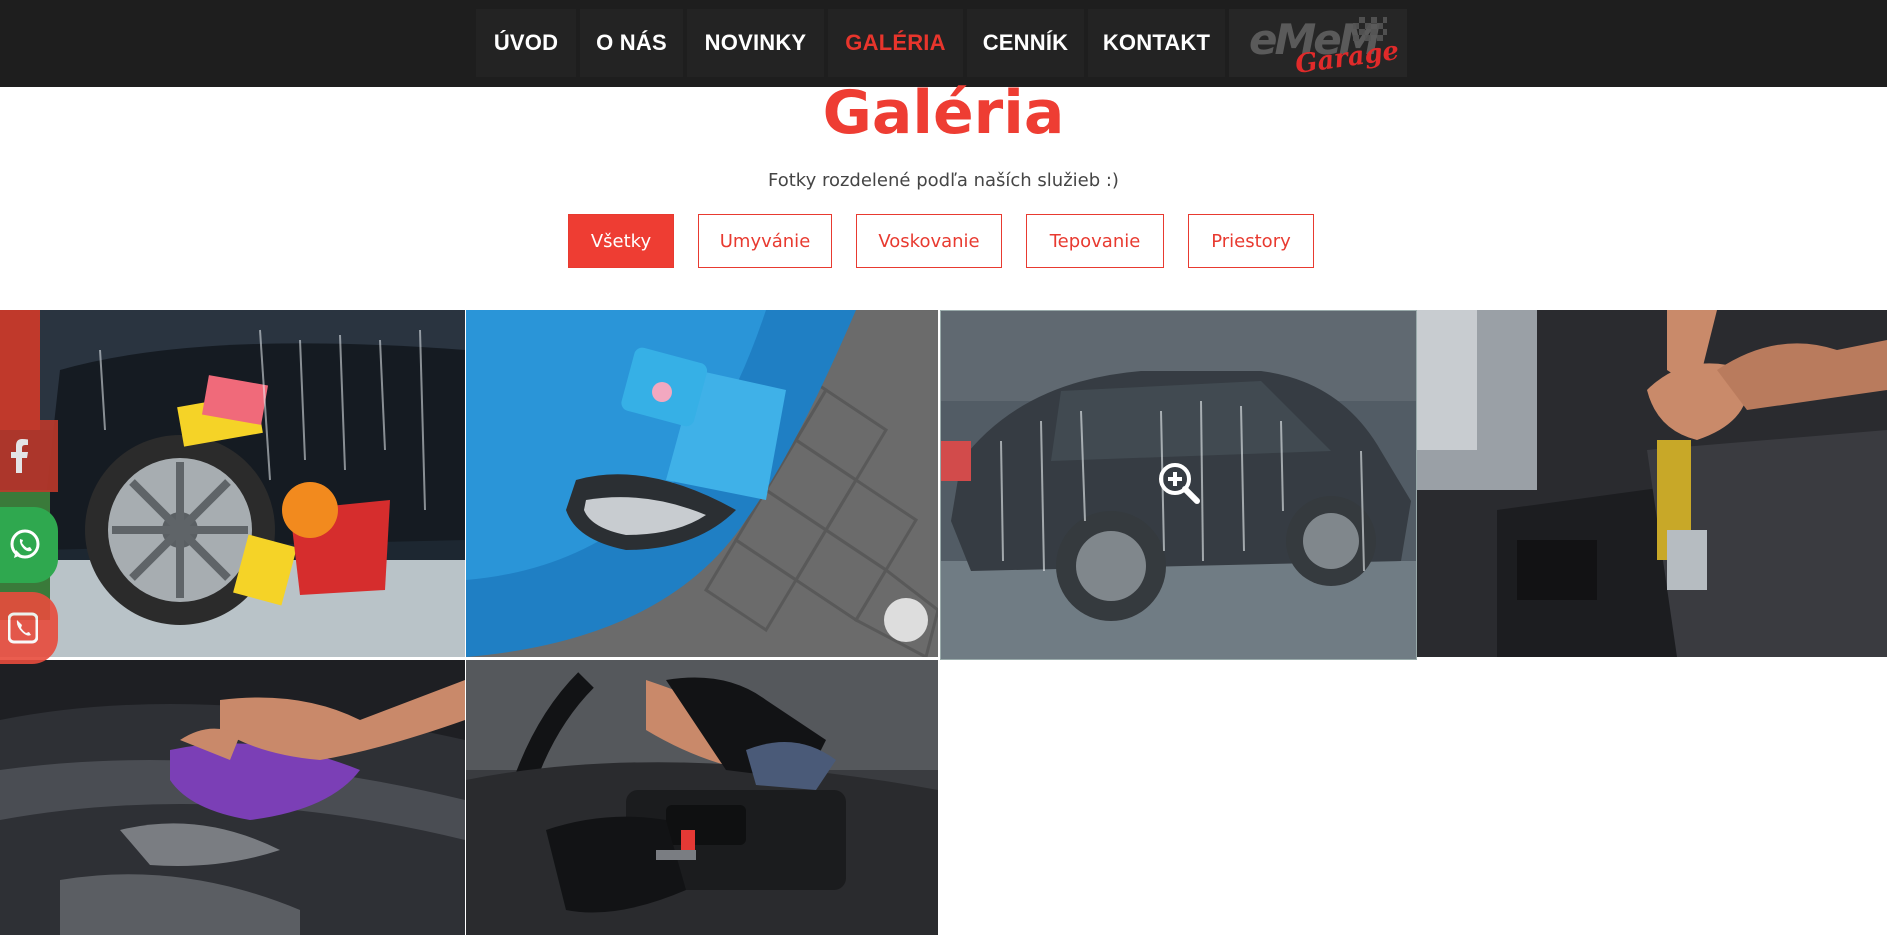 This screenshot has width=1887, height=935. I want to click on nav-item-kontakt: KONTAKT, so click(1156, 43).